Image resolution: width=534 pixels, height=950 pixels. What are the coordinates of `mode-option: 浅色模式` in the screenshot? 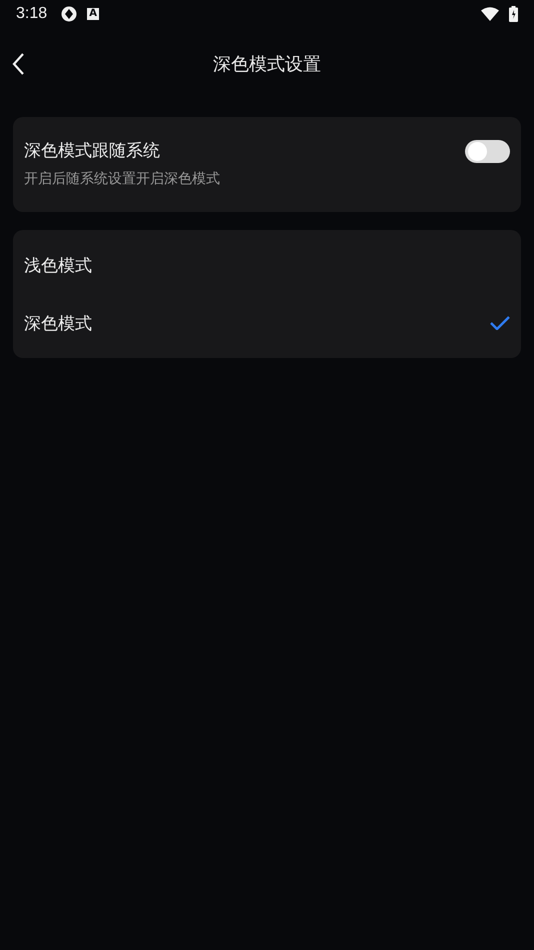 It's located at (267, 265).